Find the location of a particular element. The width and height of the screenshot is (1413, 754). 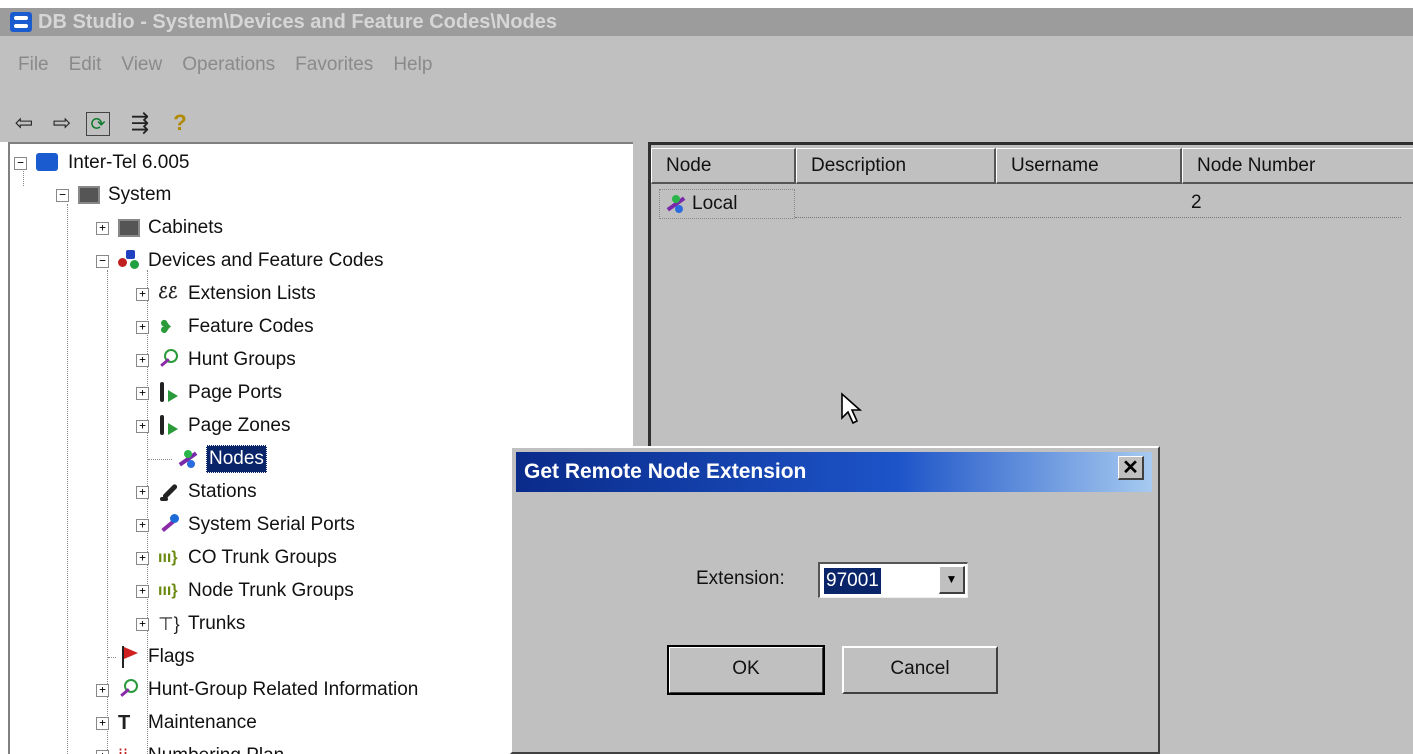

mouse-cursor-icon is located at coordinates (852, 411).